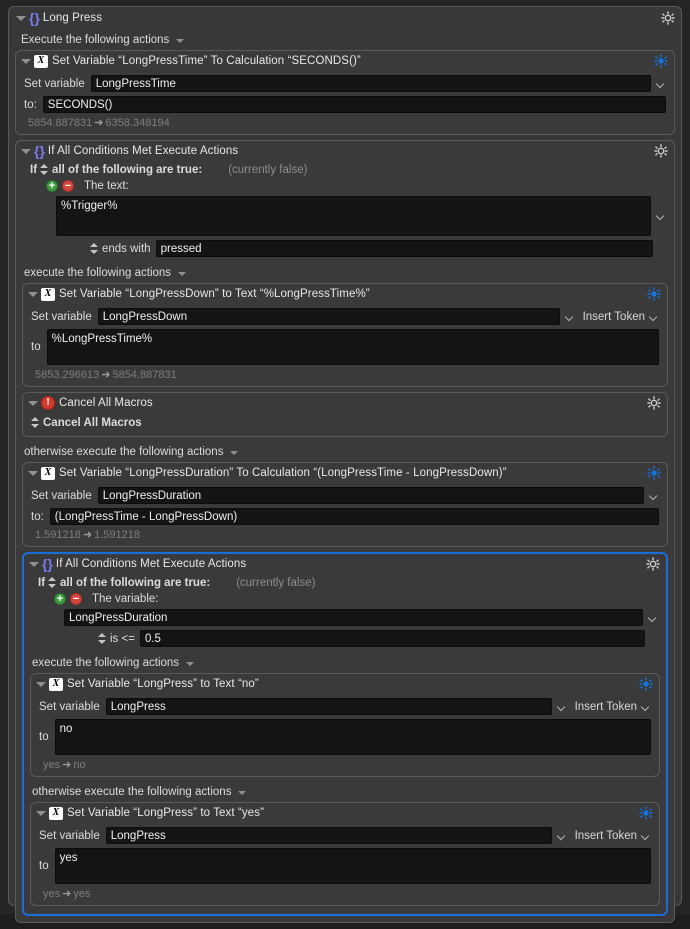  I want to click on action-body: Cancel All Macros, so click(345, 426).